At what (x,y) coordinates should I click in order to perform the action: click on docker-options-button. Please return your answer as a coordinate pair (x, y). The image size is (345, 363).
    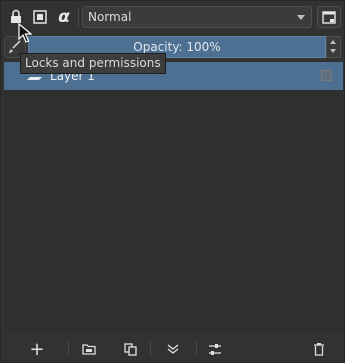
    Looking at the image, I should click on (329, 17).